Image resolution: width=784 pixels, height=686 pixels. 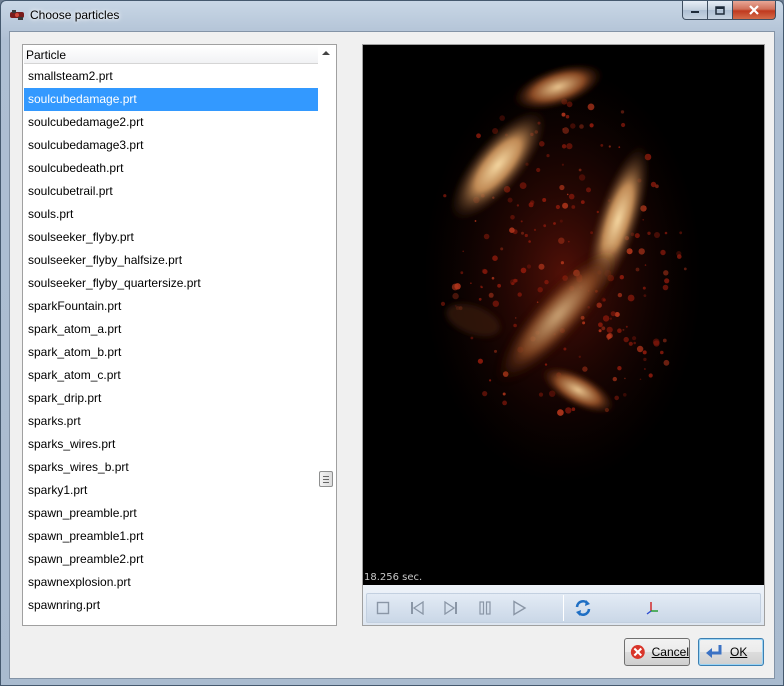 I want to click on skip-back-icon, so click(x=417, y=608).